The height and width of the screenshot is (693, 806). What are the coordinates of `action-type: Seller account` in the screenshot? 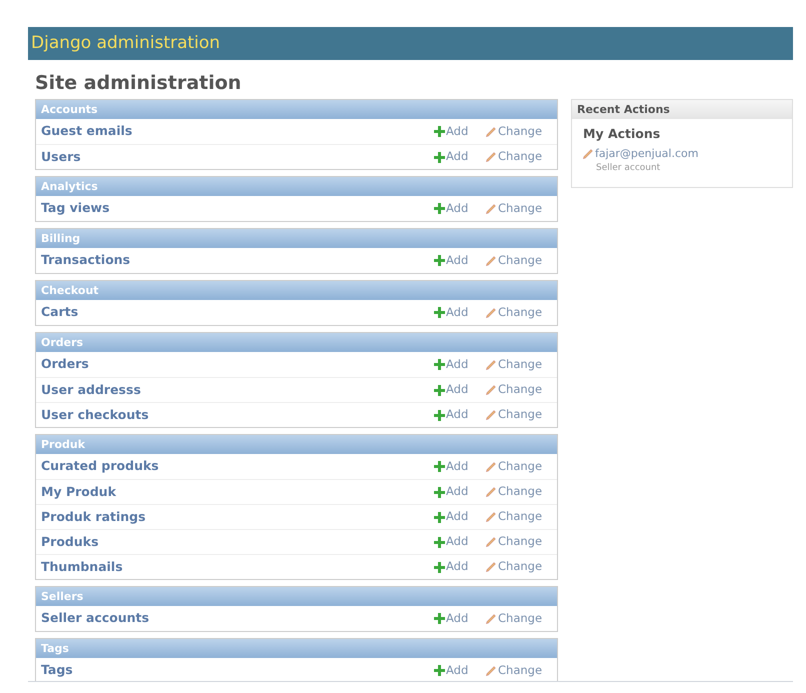 It's located at (629, 169).